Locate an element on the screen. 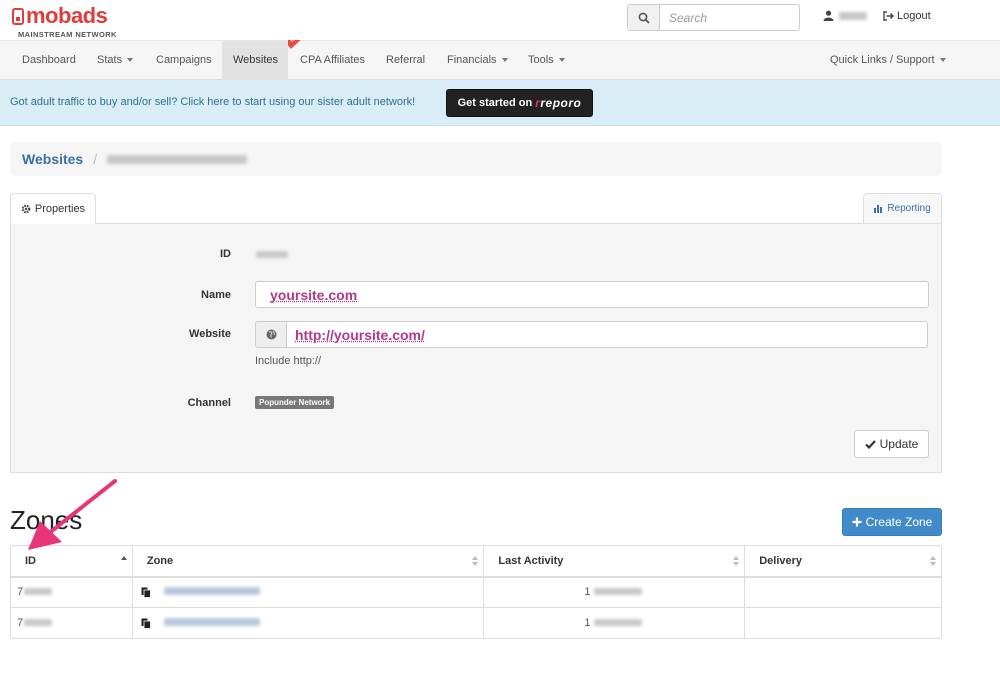 Image resolution: width=1000 pixels, height=687 pixels. nav-label: CPA Affiliates is located at coordinates (333, 60).